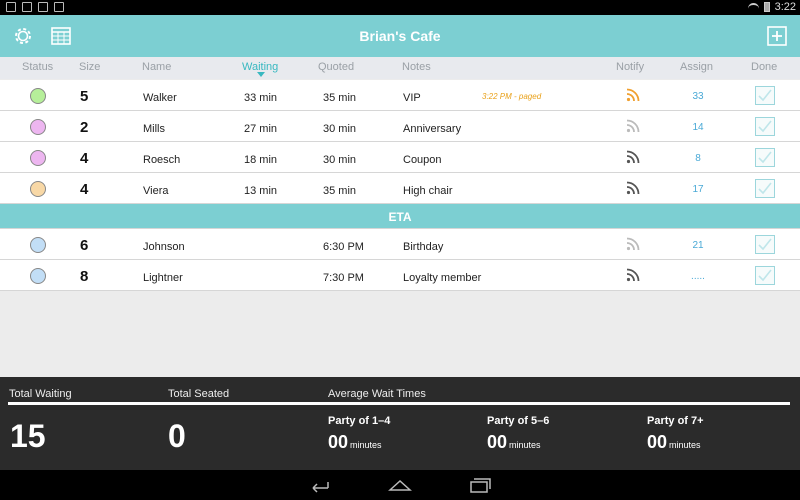  What do you see at coordinates (657, 442) in the screenshot?
I see `party-large-minutes: 00` at bounding box center [657, 442].